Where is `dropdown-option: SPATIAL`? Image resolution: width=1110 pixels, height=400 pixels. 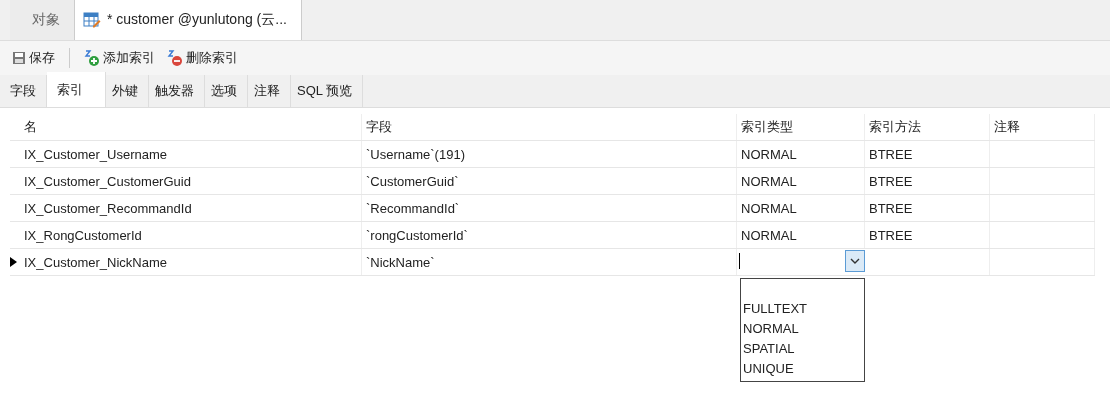
dropdown-option: SPATIAL is located at coordinates (802, 349).